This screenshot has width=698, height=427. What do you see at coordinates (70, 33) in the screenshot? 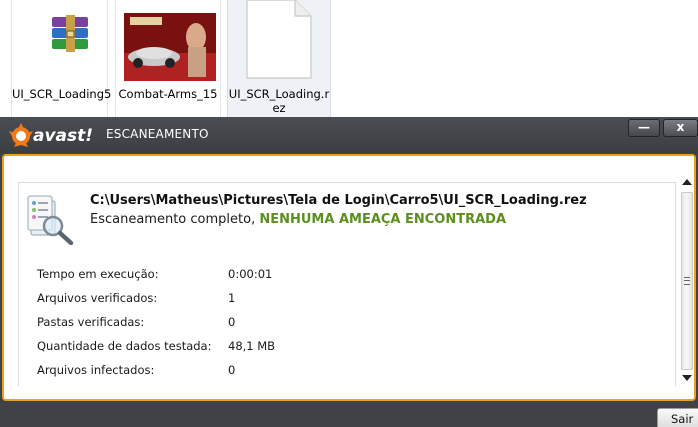
I see `winrar-archive-icon` at bounding box center [70, 33].